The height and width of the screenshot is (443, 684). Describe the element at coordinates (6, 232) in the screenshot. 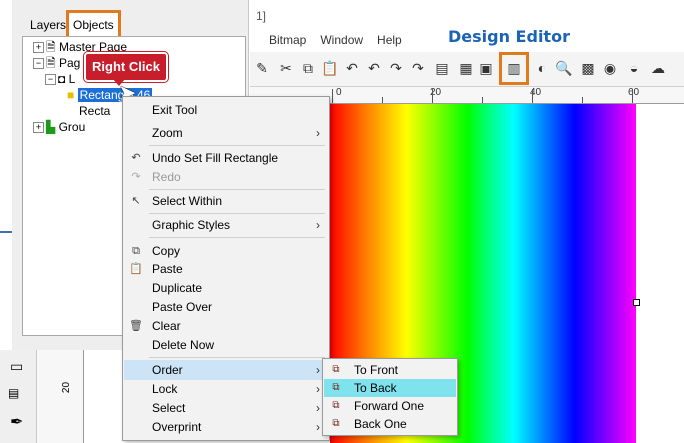

I see `accent-line` at that location.